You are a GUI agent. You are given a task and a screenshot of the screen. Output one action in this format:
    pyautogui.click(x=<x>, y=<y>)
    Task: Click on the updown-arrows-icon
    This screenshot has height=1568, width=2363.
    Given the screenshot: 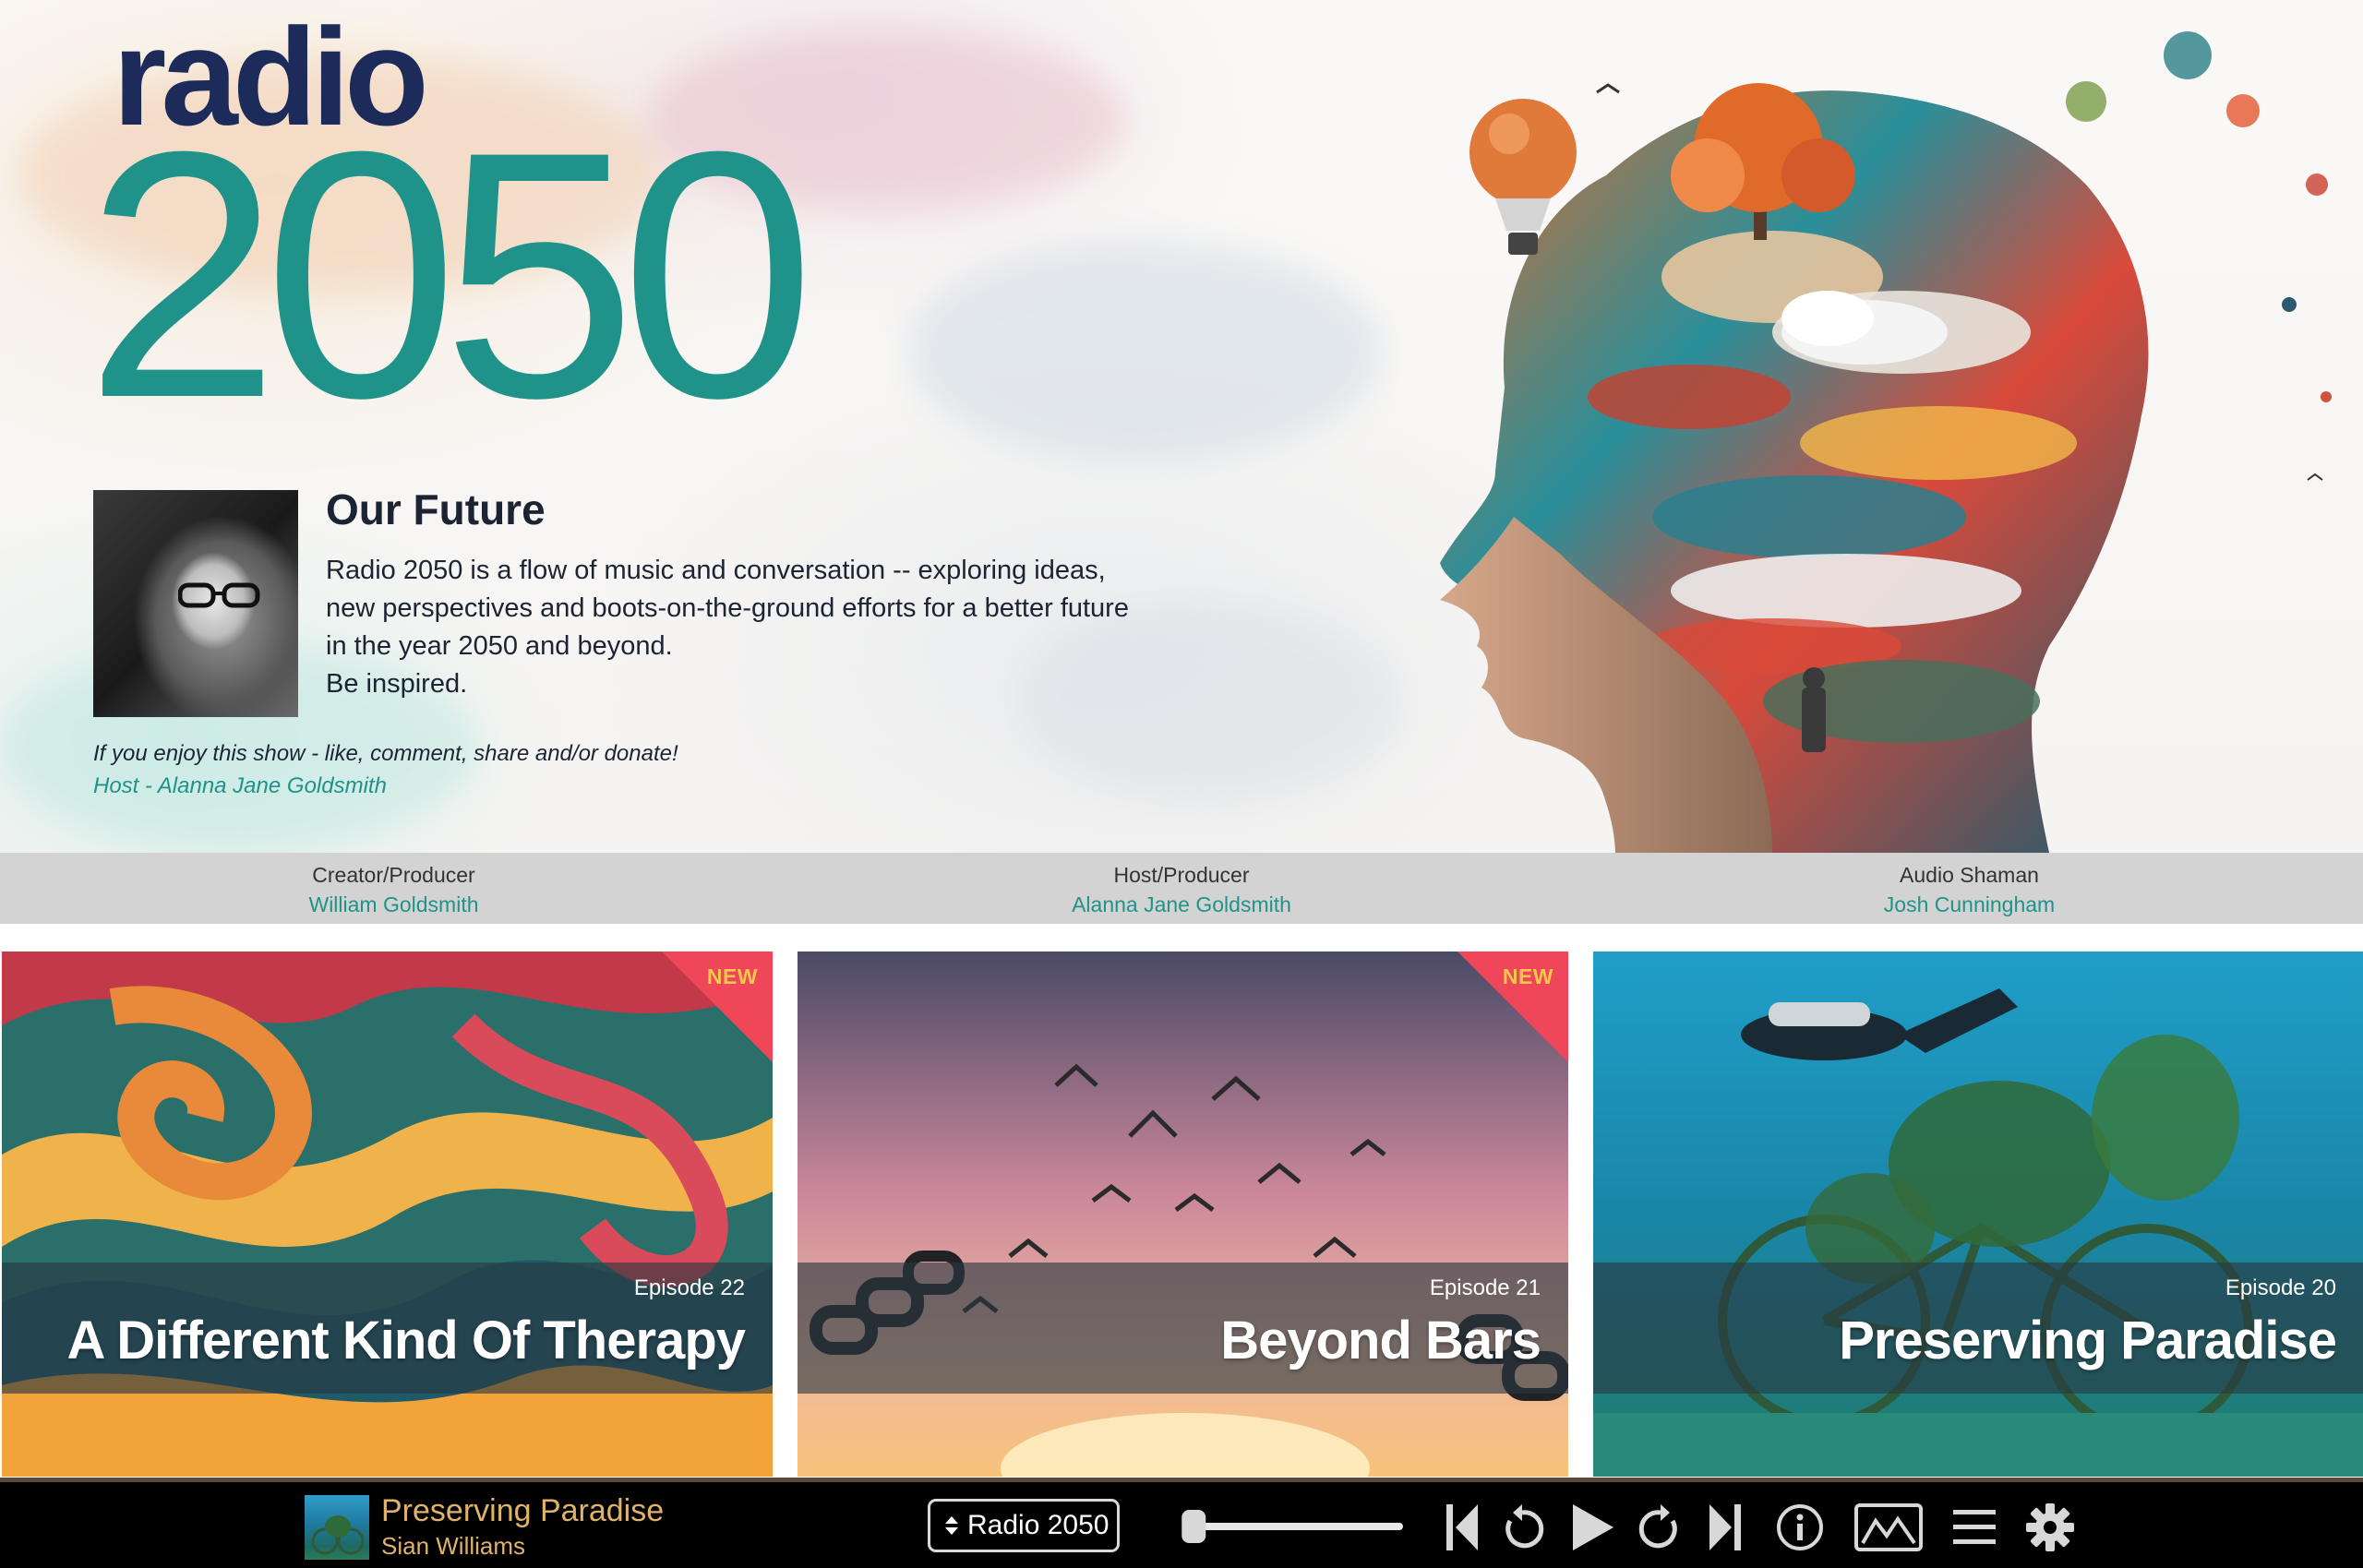 What is the action you would take?
    pyautogui.click(x=951, y=1526)
    